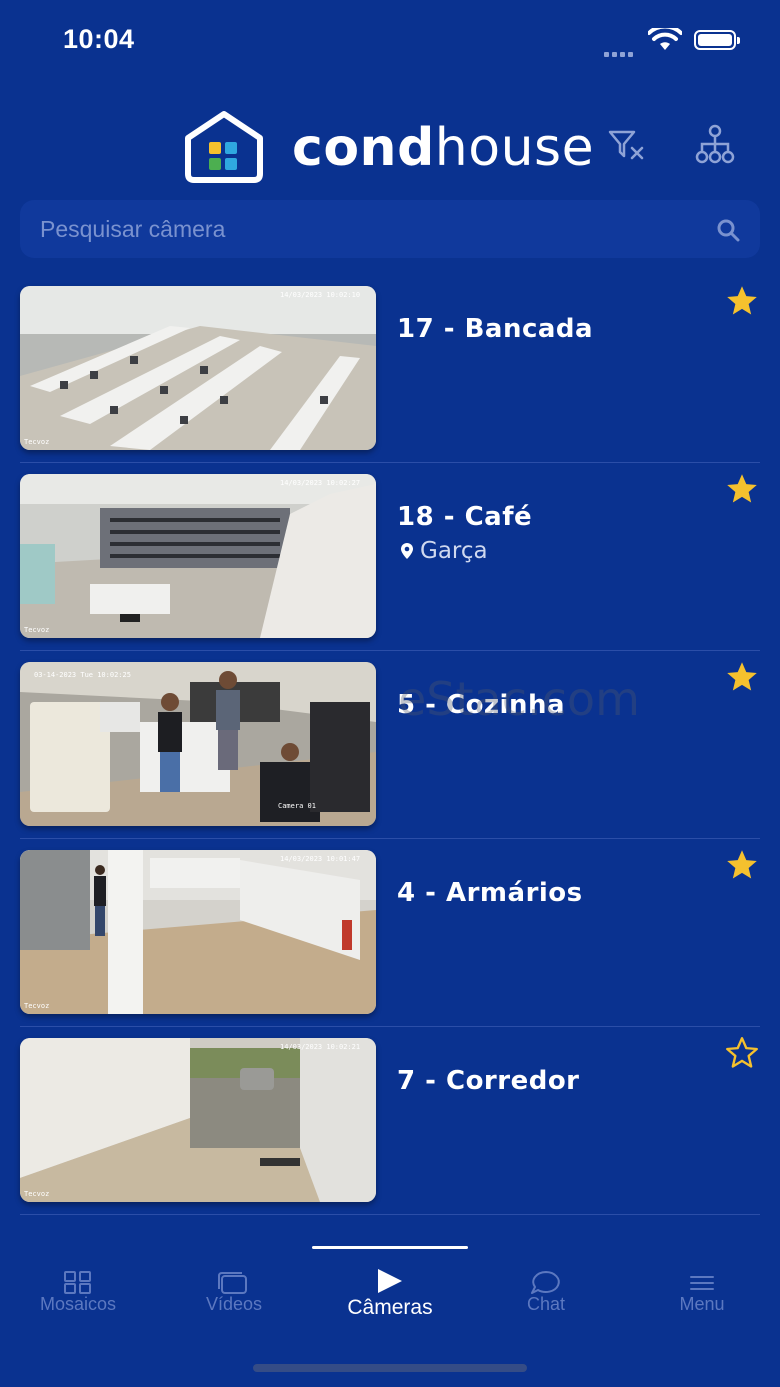  What do you see at coordinates (465, 517) in the screenshot?
I see `camera-name: 18 - Café` at bounding box center [465, 517].